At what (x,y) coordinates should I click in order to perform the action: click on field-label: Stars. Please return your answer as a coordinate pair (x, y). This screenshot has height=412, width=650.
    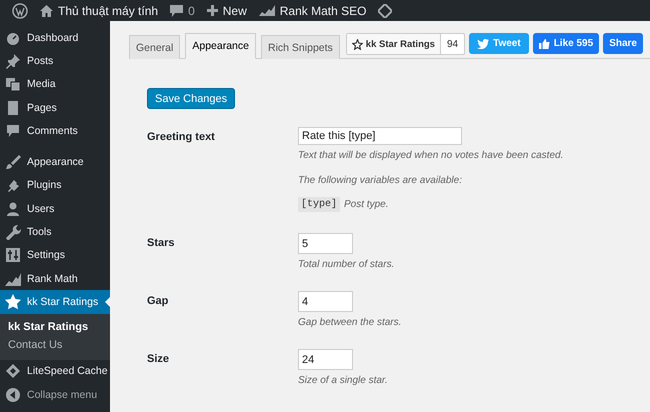
    Looking at the image, I should click on (161, 243).